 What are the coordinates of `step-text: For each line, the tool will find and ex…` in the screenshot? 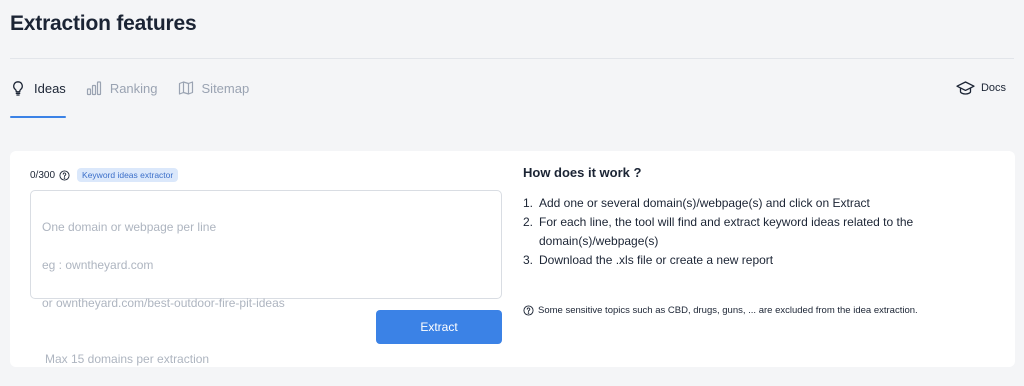 It's located at (726, 231).